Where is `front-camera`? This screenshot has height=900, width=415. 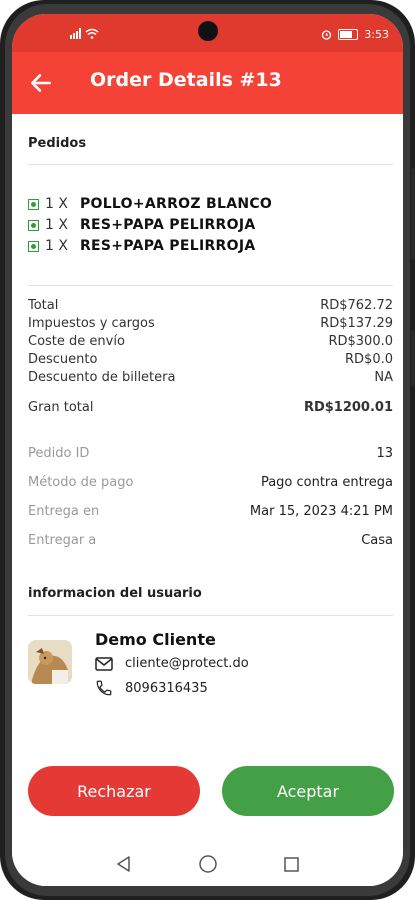
front-camera is located at coordinates (208, 31).